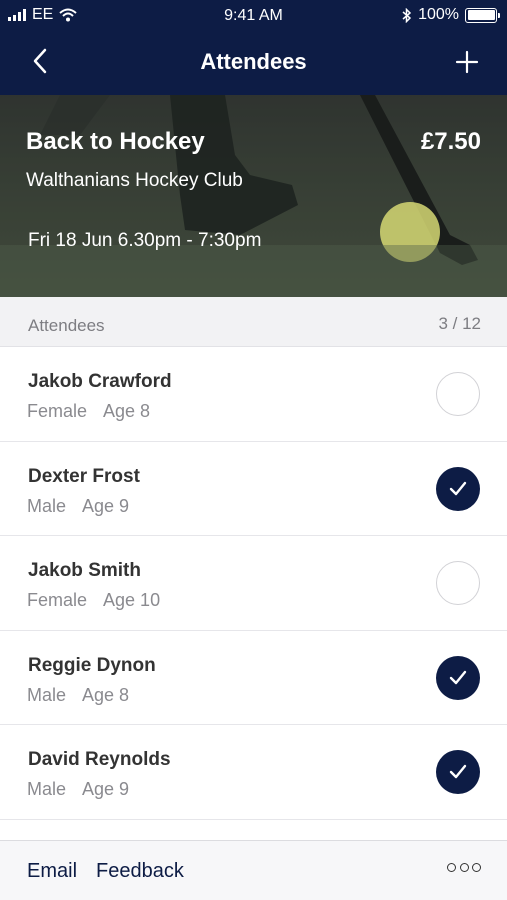 Image resolution: width=507 pixels, height=900 pixels. I want to click on attendee-meta: Female Age 8, so click(88, 411).